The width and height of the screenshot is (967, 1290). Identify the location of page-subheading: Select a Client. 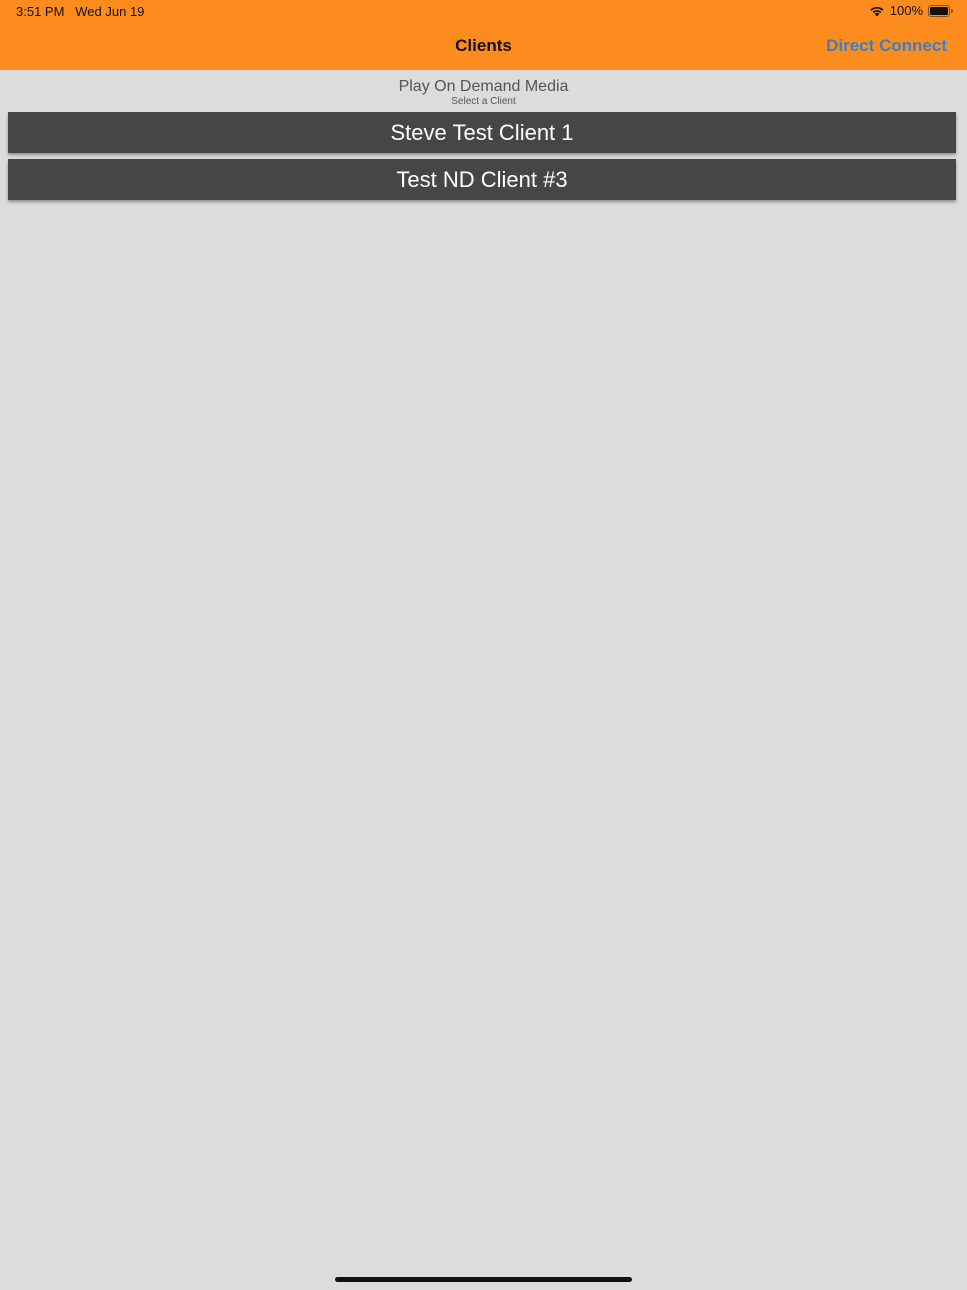
(483, 101).